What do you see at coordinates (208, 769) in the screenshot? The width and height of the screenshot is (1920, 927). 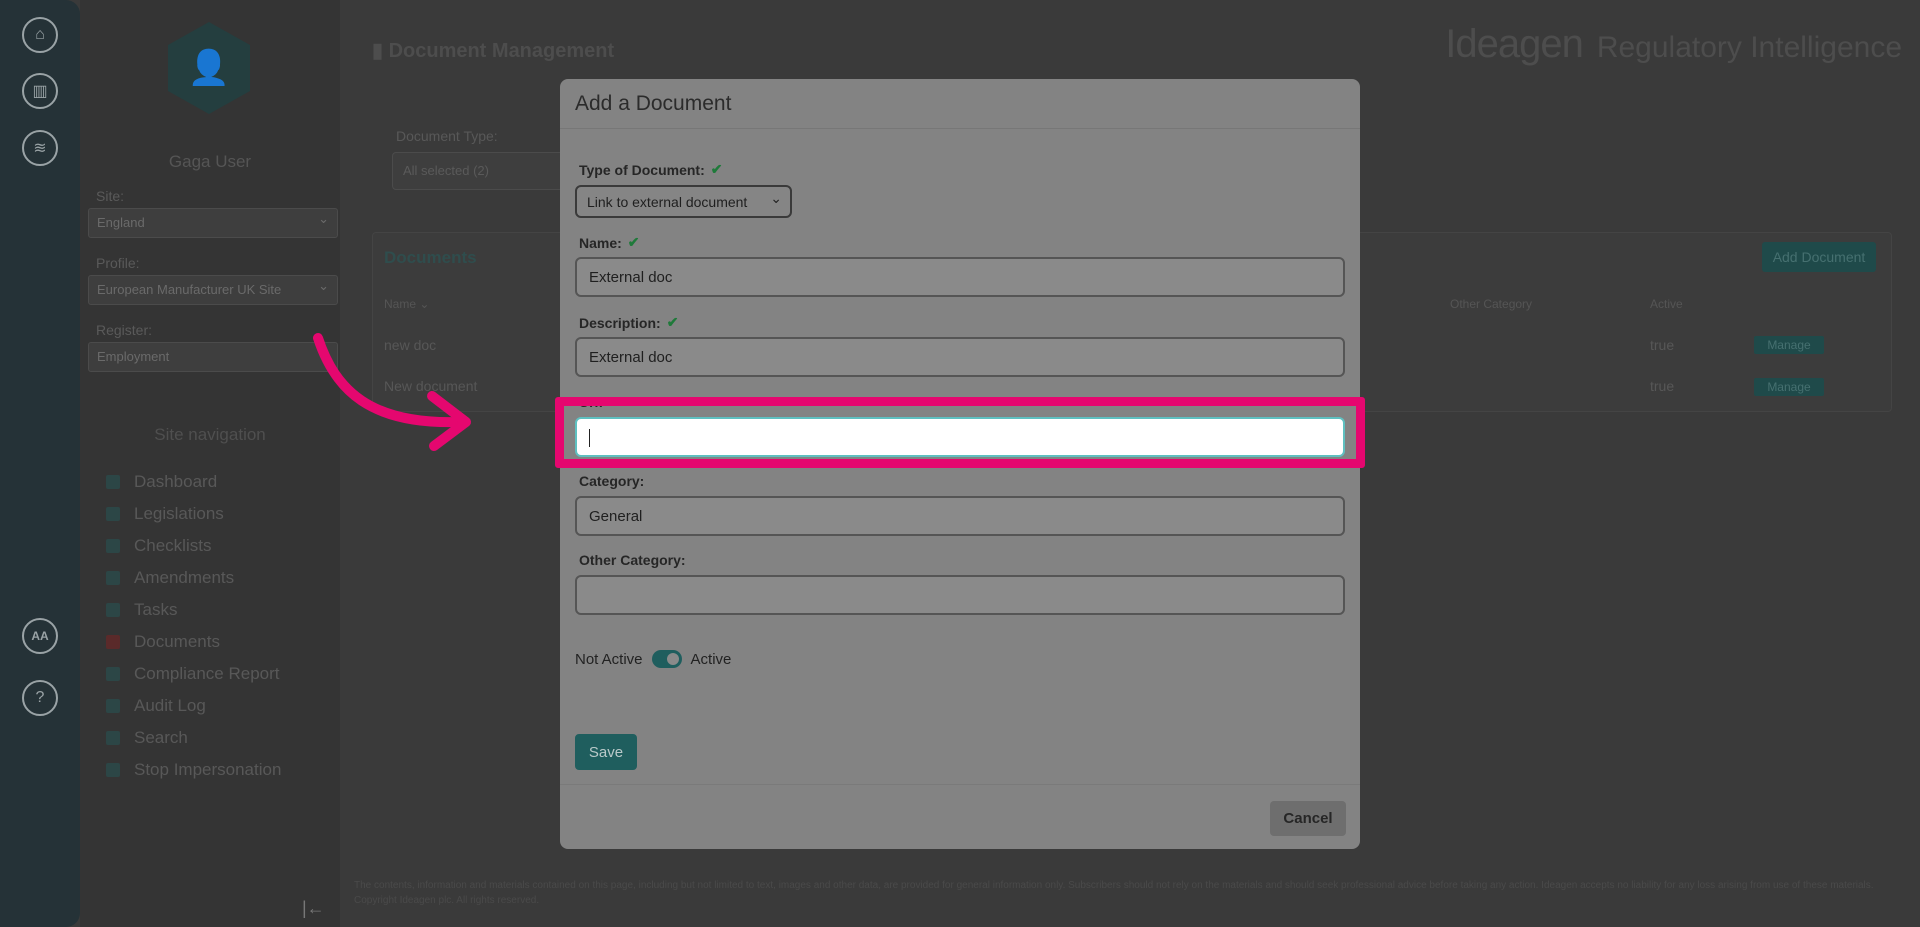 I see `nav-label: Stop Impersonation` at bounding box center [208, 769].